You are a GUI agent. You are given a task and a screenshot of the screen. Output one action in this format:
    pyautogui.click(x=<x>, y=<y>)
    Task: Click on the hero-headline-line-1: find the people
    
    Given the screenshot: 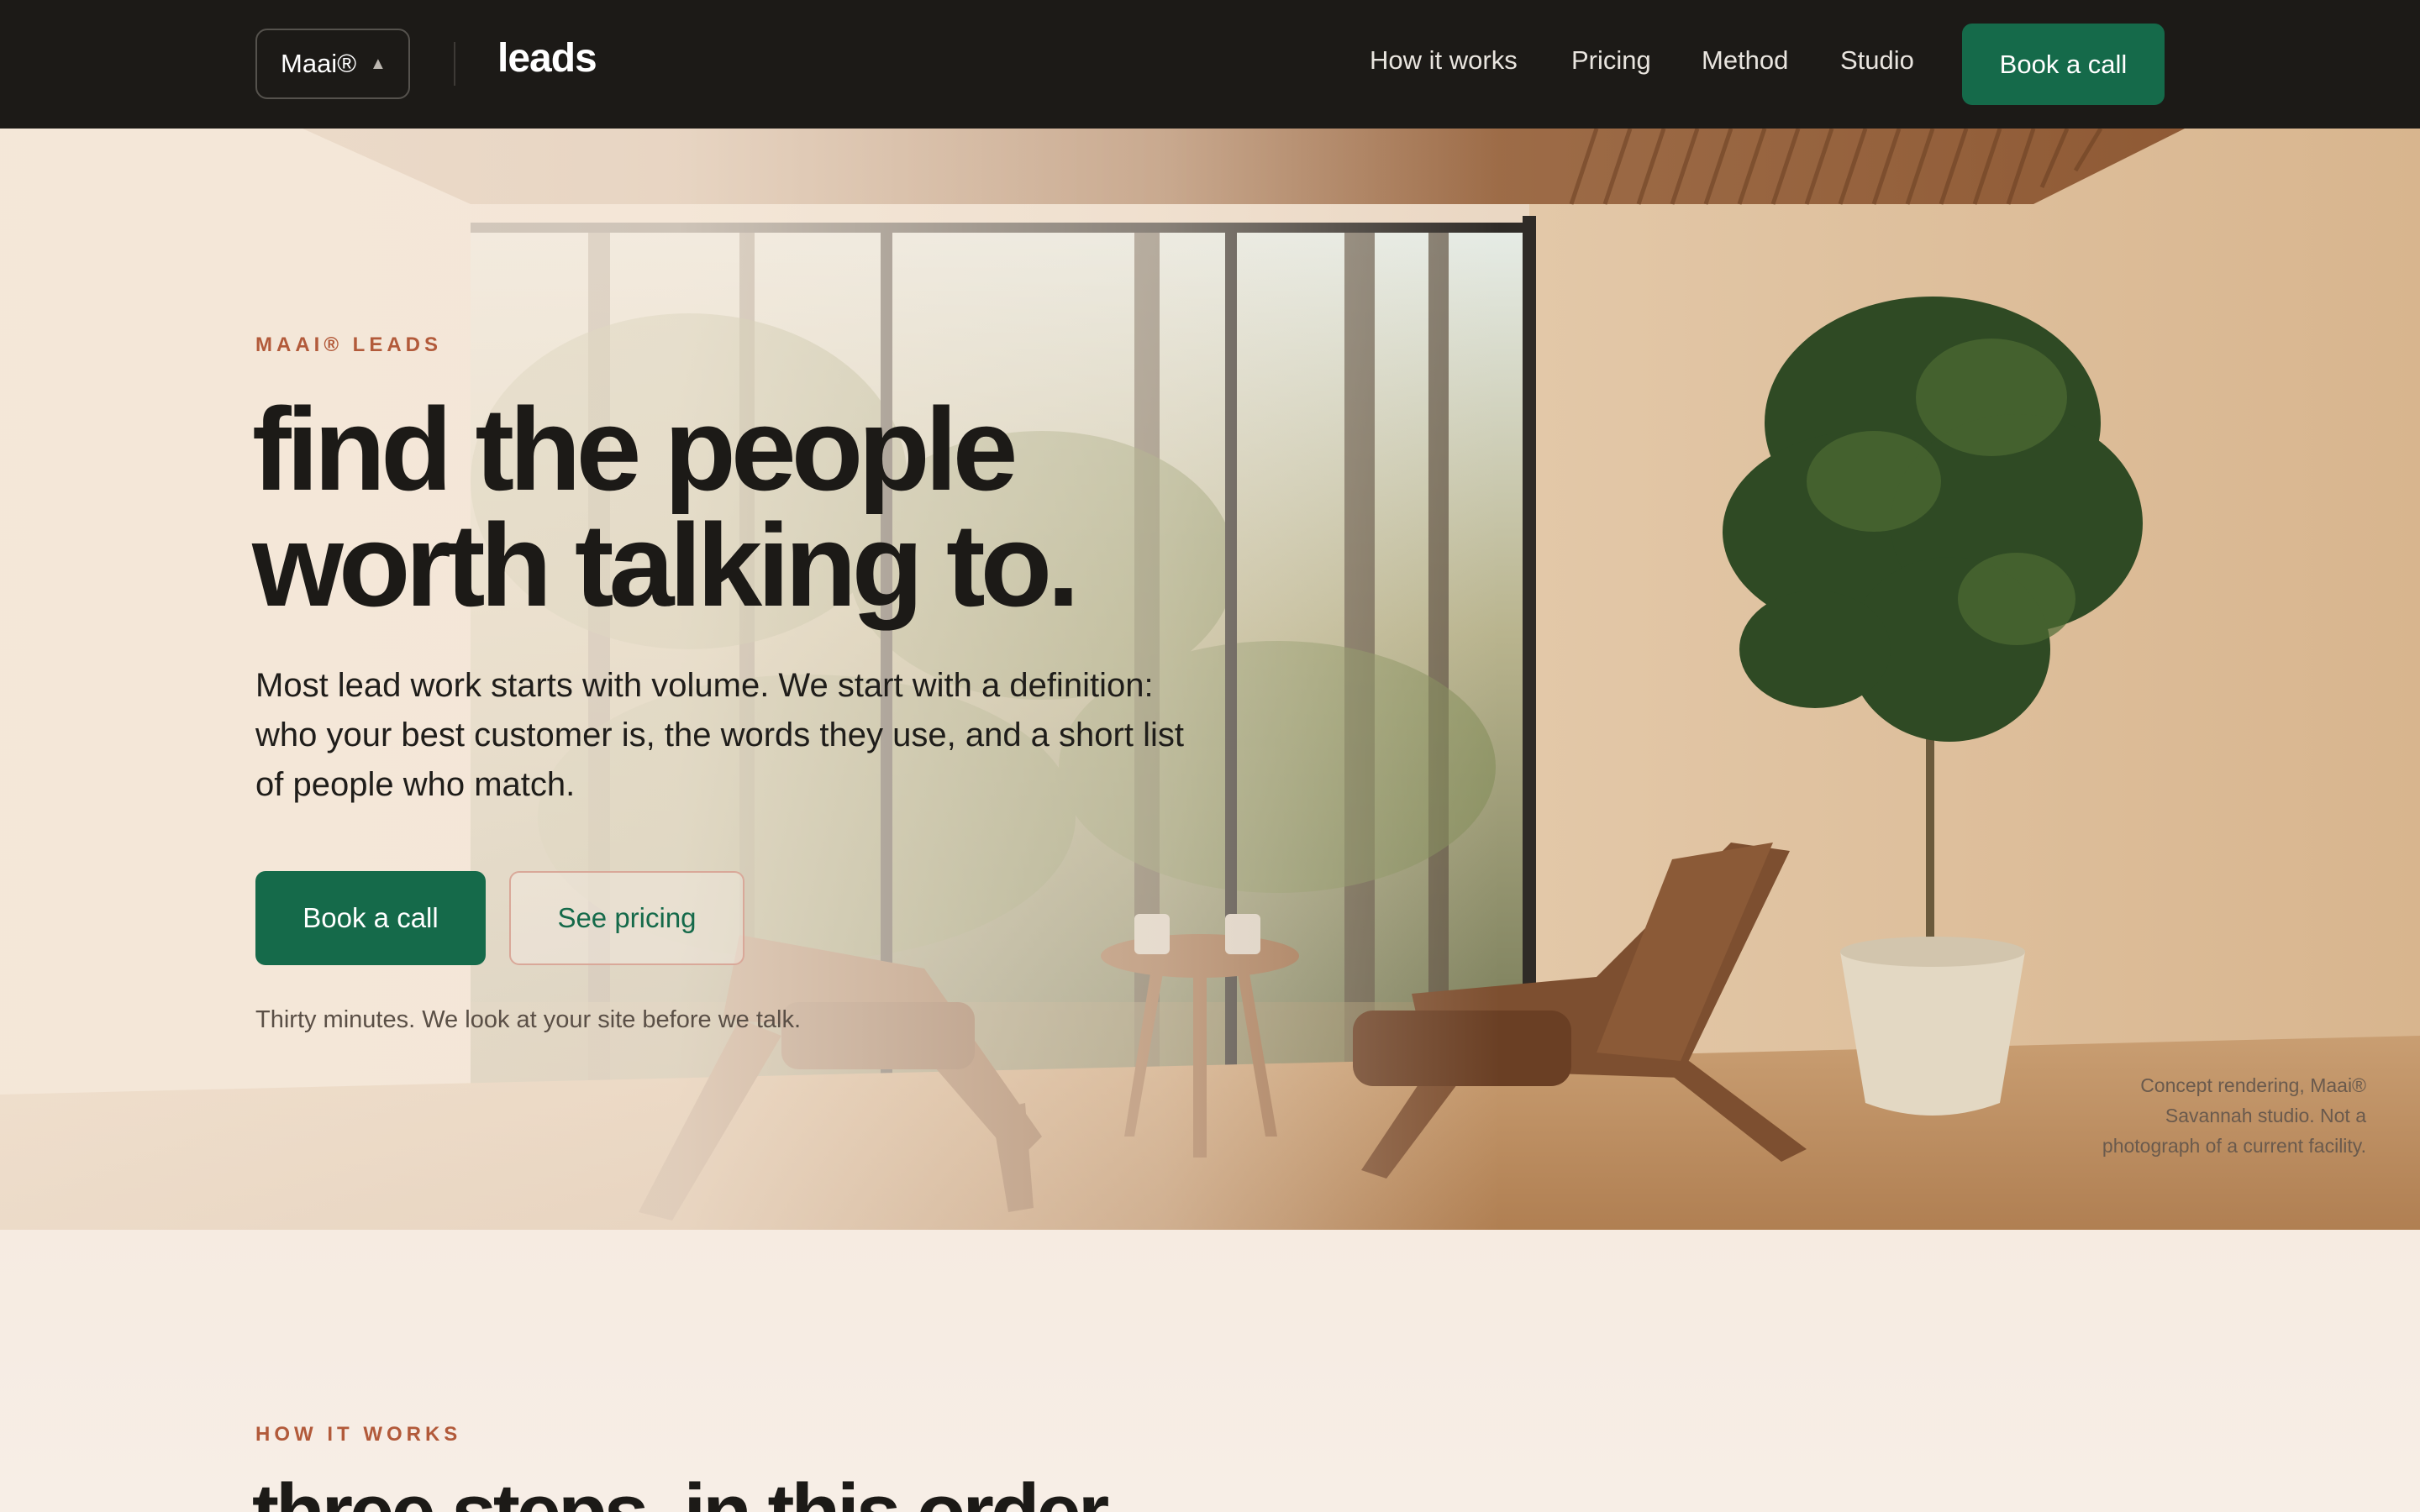 What is the action you would take?
    pyautogui.click(x=635, y=449)
    